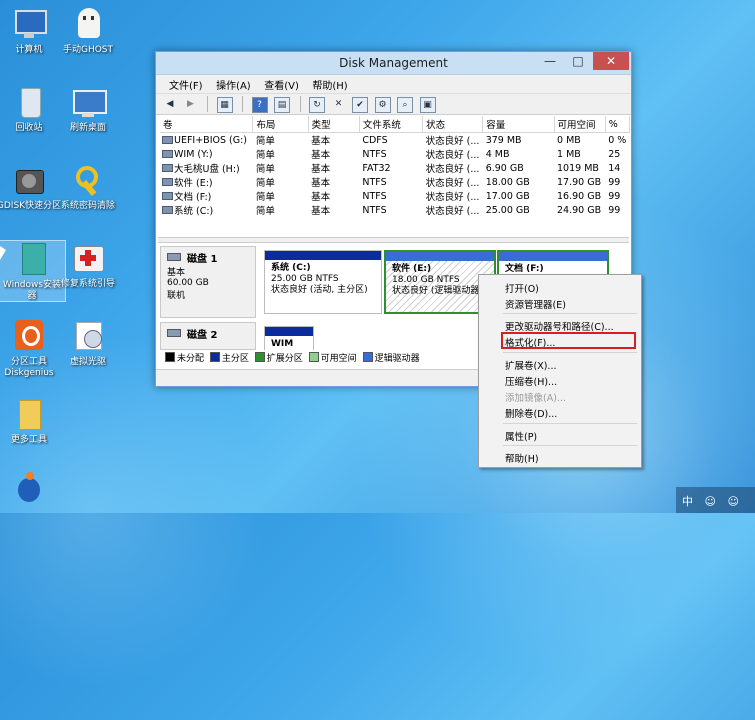  I want to click on cd-icon, so click(88, 336).